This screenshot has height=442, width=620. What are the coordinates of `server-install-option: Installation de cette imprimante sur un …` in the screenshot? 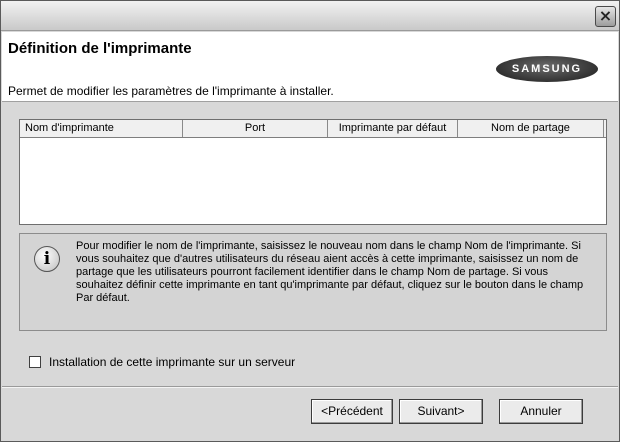 It's located at (162, 362).